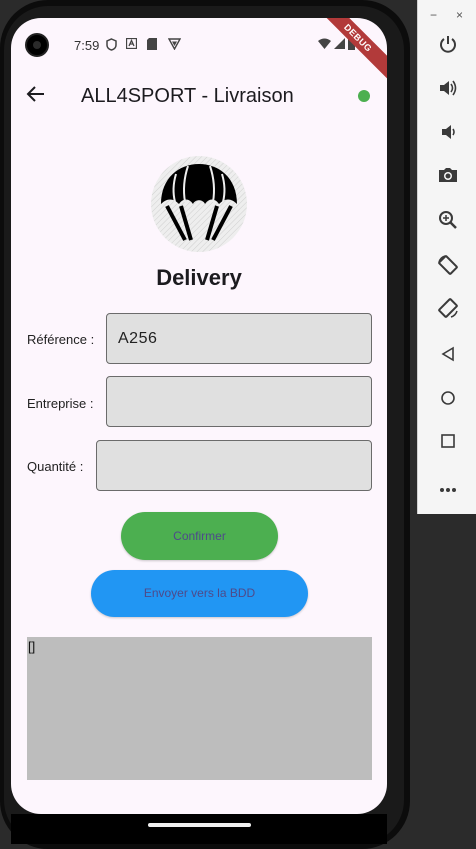  What do you see at coordinates (448, 311) in the screenshot?
I see `rotate-right-icon` at bounding box center [448, 311].